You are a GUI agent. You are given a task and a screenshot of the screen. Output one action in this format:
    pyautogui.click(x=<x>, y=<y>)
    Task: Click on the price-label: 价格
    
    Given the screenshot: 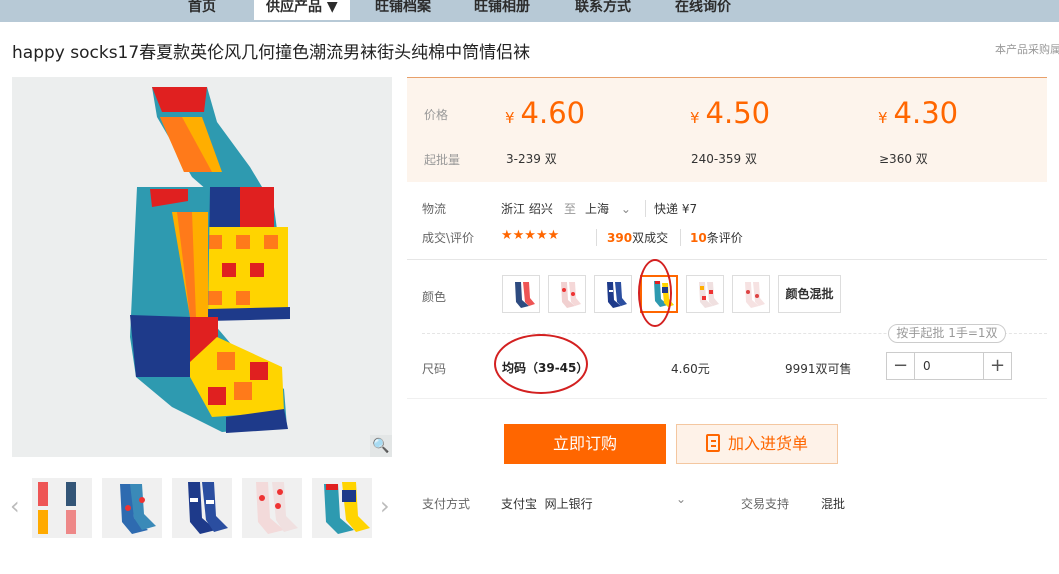 What is the action you would take?
    pyautogui.click(x=436, y=115)
    